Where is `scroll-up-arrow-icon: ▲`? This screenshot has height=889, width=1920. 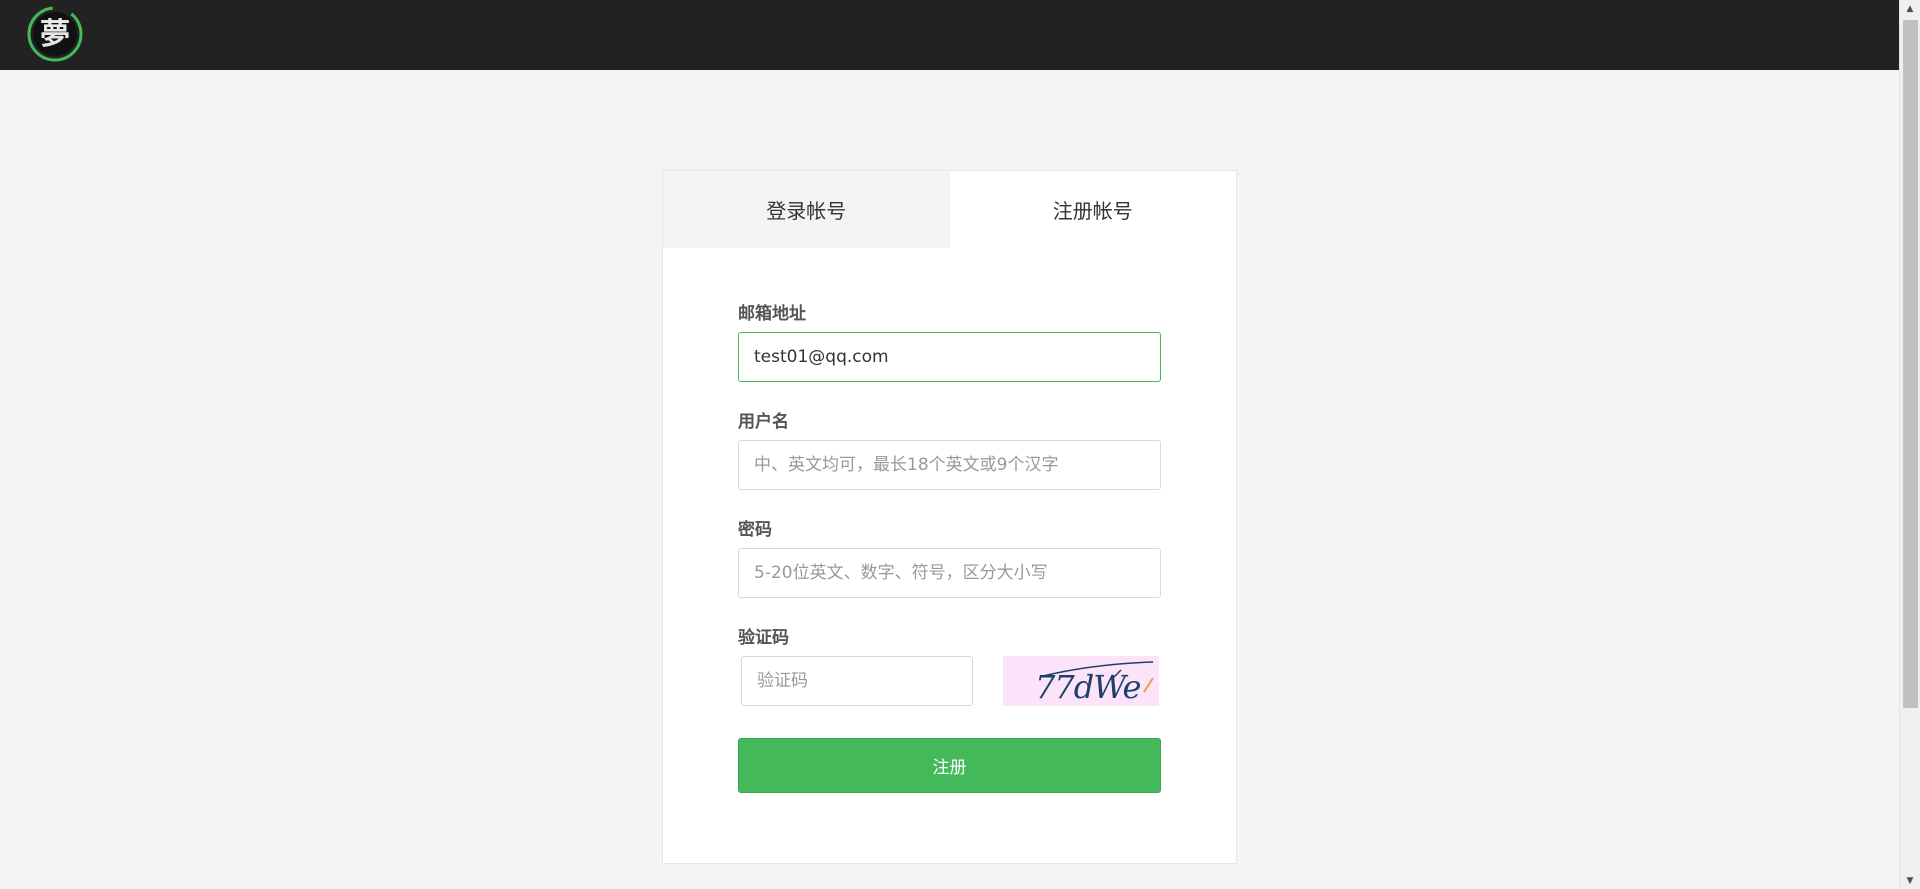
scroll-up-arrow-icon: ▲ is located at coordinates (1910, 8).